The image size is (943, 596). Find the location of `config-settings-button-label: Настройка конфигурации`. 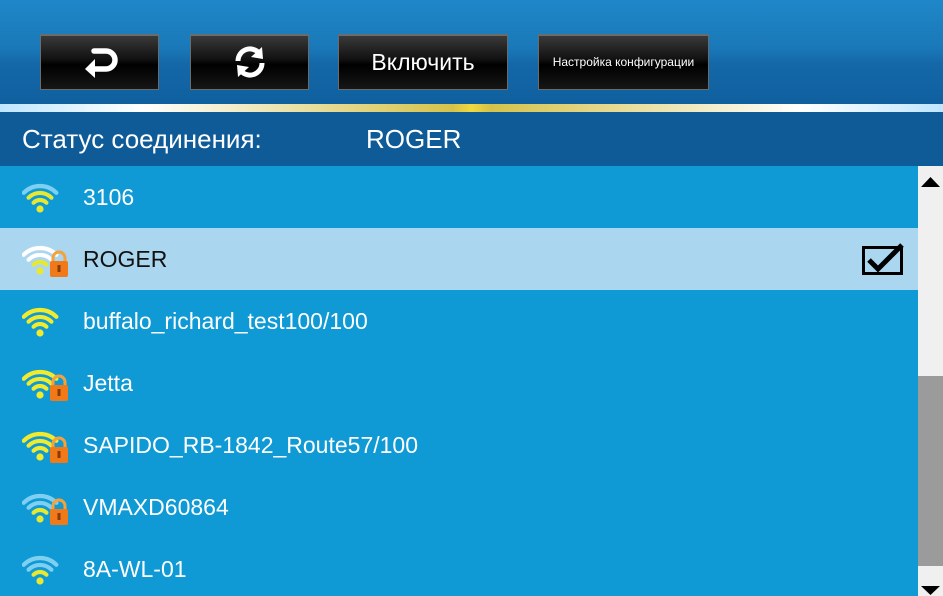

config-settings-button-label: Настройка конфигурации is located at coordinates (623, 62).